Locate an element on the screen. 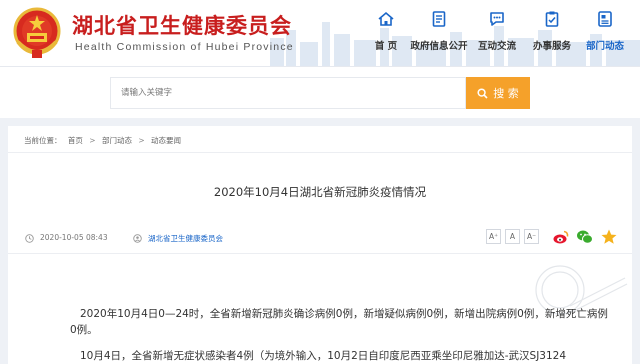 The height and width of the screenshot is (364, 640). clipboard-icon is located at coordinates (552, 19).